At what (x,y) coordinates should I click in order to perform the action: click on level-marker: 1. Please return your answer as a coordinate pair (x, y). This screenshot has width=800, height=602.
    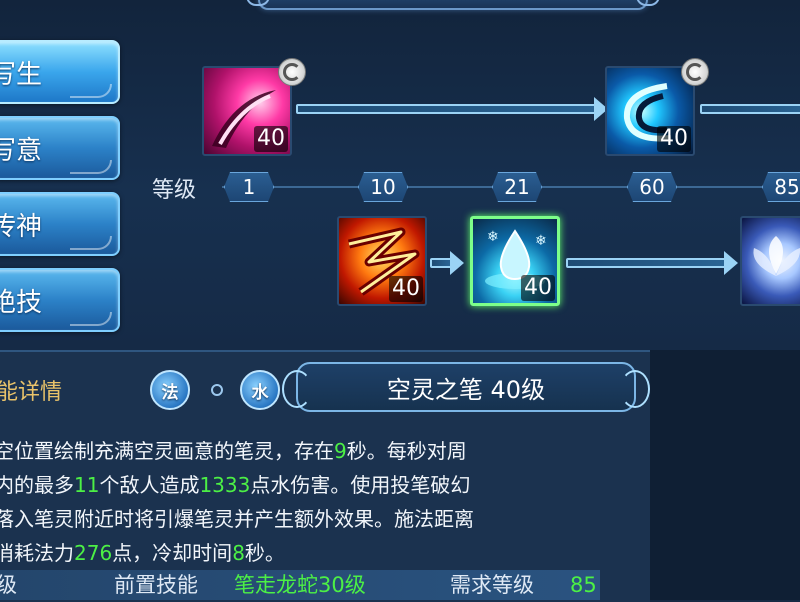
    Looking at the image, I should click on (249, 187).